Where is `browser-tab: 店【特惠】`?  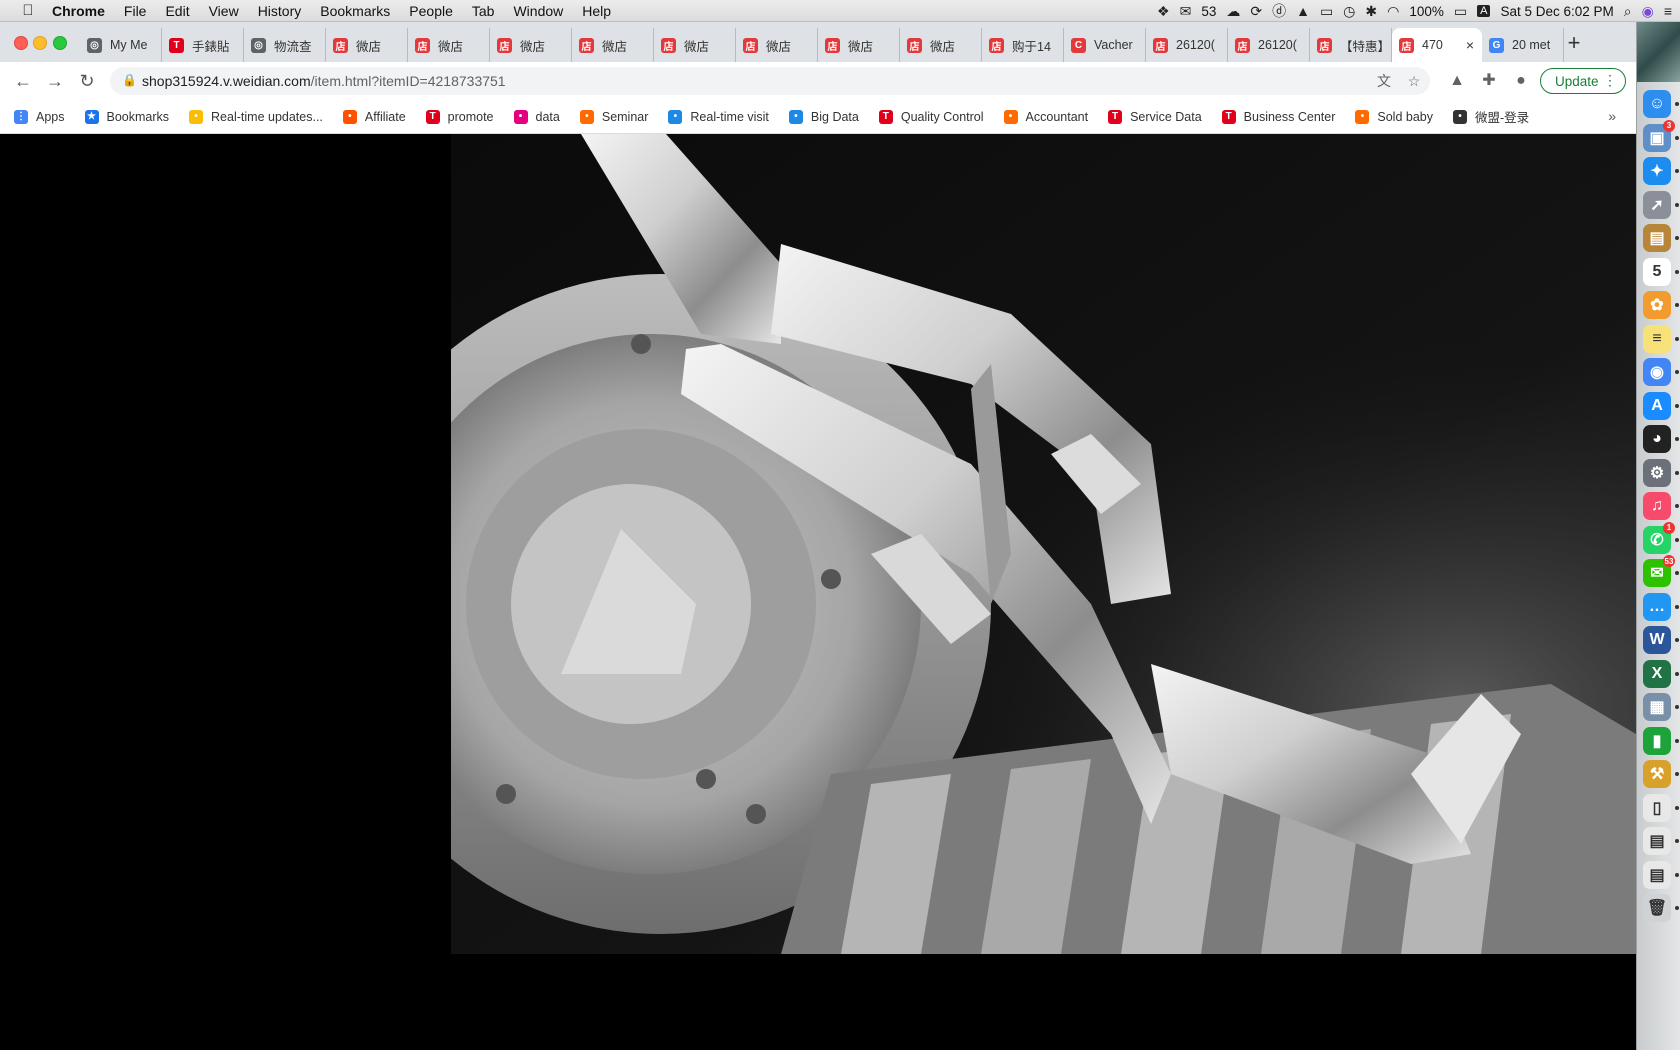 browser-tab: 店【特惠】 is located at coordinates (1351, 45).